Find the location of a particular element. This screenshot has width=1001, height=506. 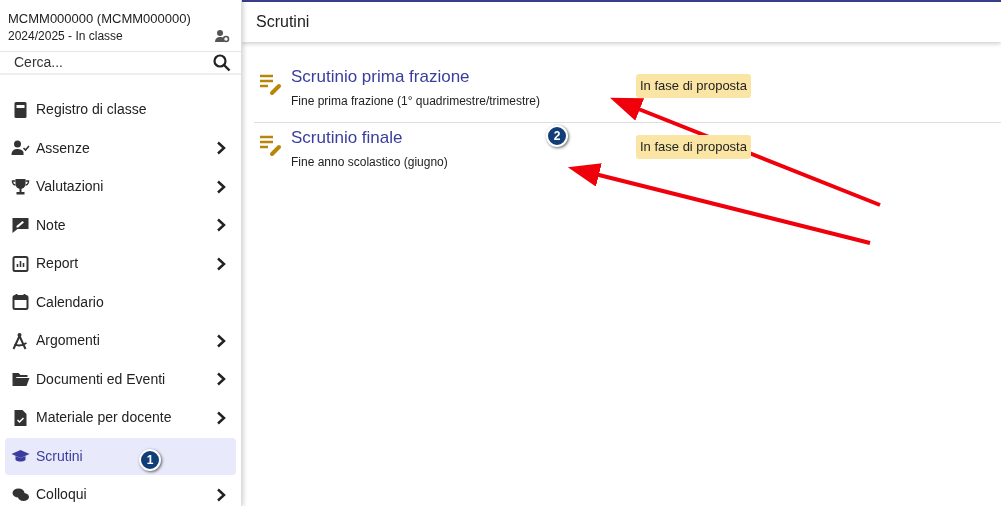

trophy-icon is located at coordinates (20, 186).